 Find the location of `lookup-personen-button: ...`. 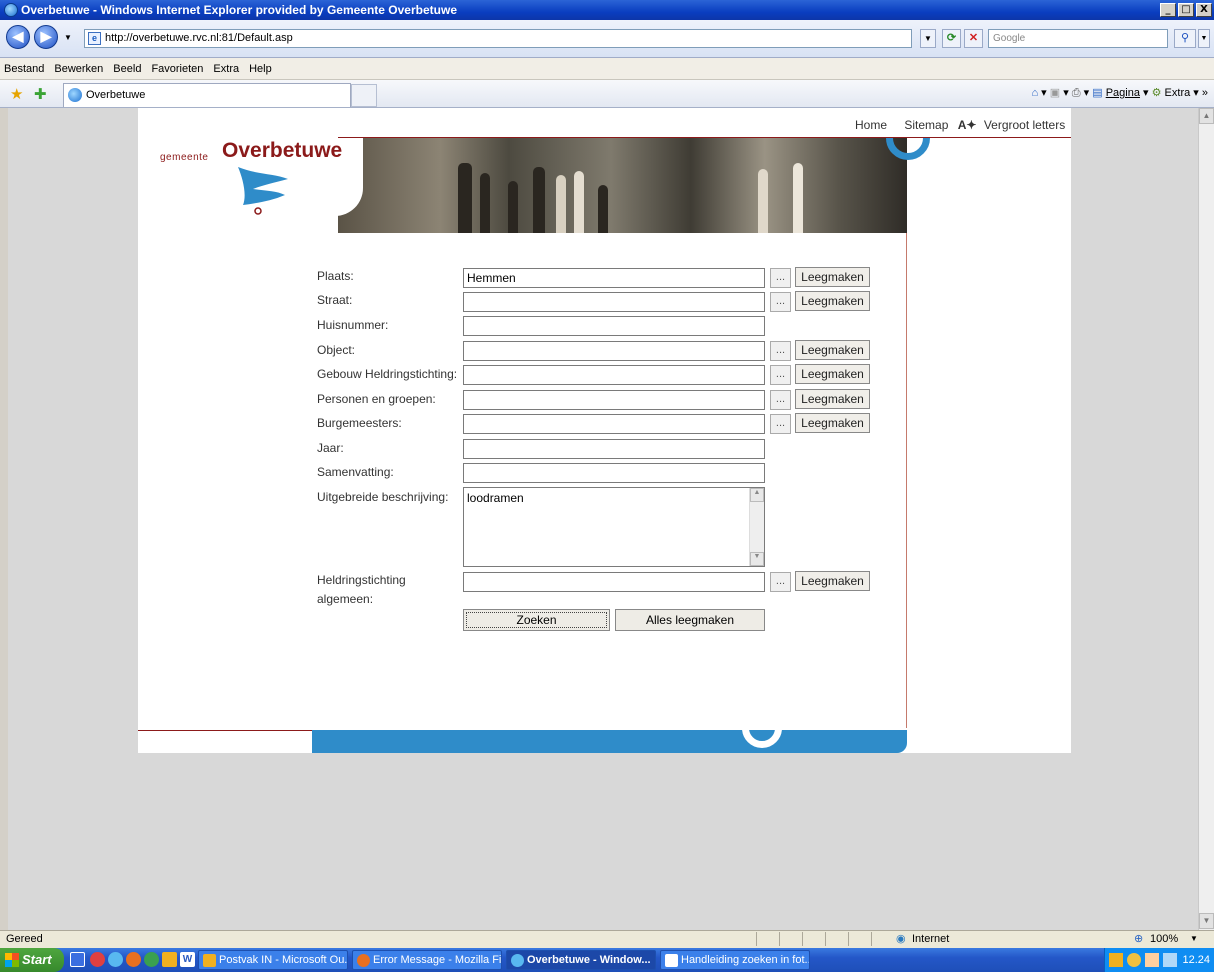

lookup-personen-button: ... is located at coordinates (780, 400).